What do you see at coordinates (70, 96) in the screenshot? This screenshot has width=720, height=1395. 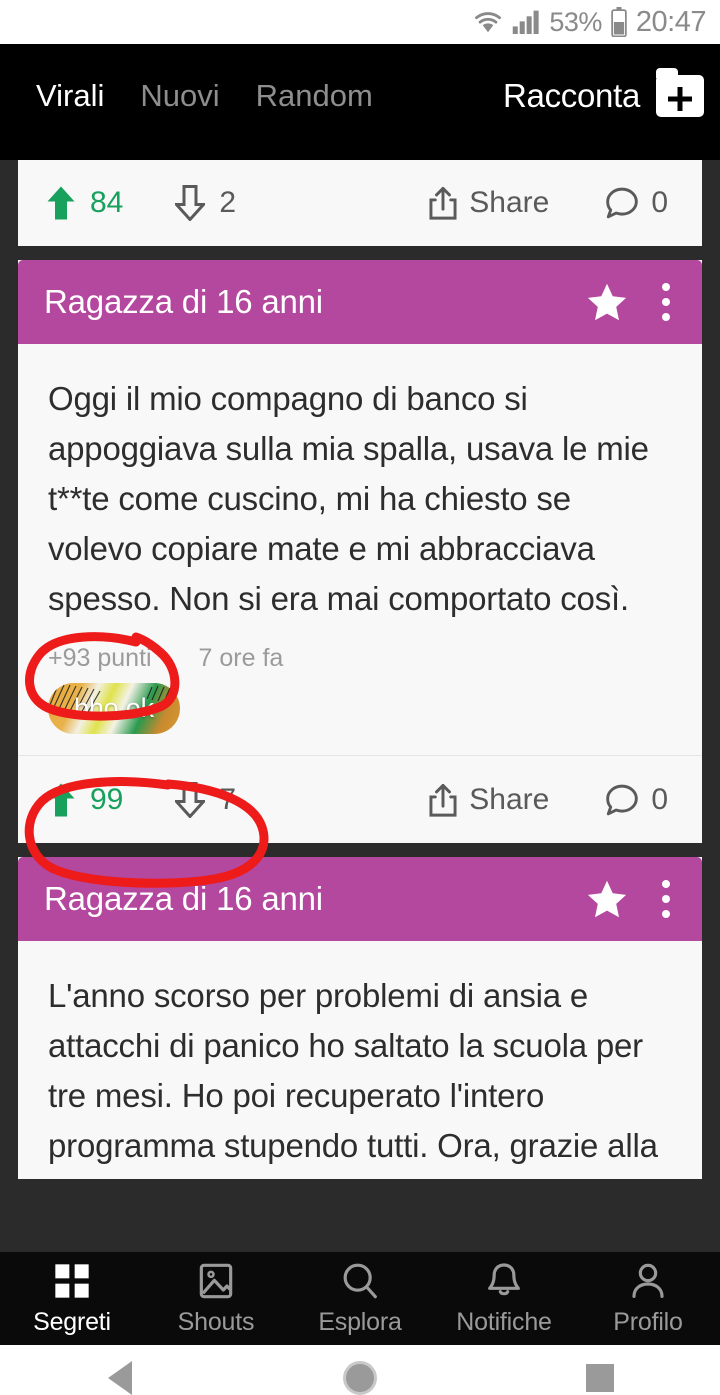 I see `tab-virali: Virali` at bounding box center [70, 96].